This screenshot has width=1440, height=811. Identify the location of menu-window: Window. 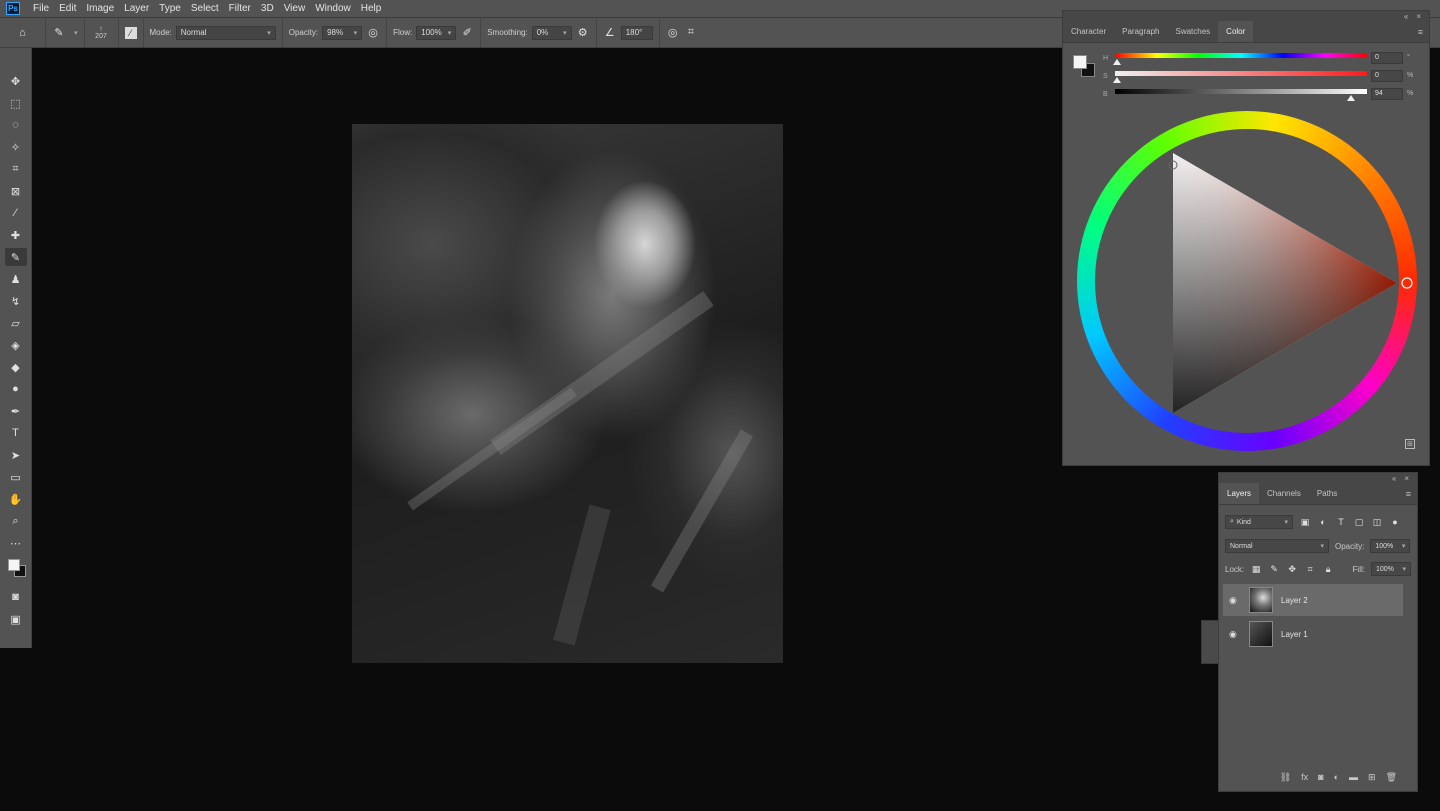
(333, 8).